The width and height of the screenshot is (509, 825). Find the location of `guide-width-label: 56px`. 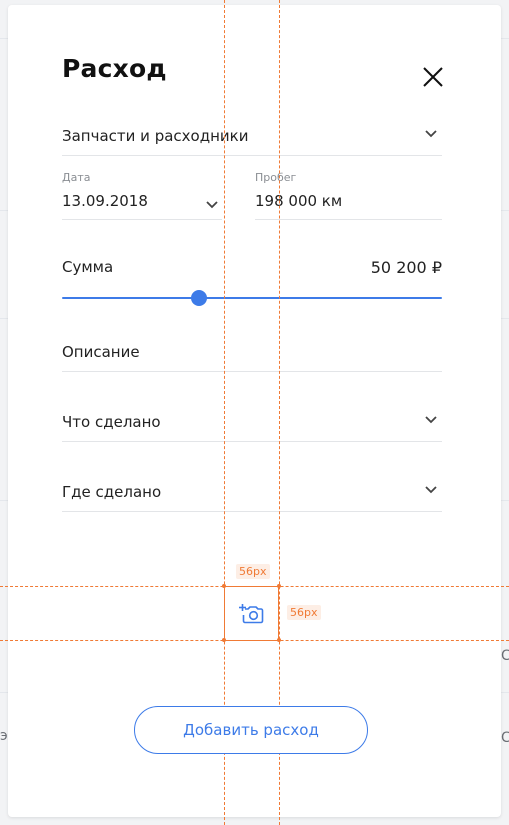

guide-width-label: 56px is located at coordinates (253, 571).